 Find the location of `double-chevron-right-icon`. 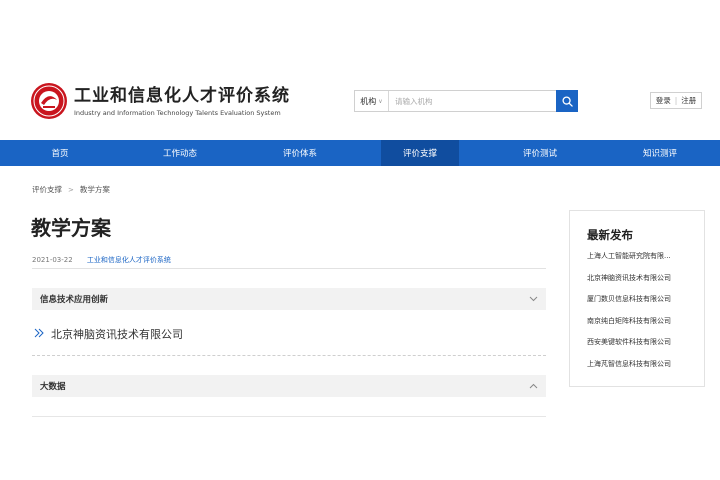

double-chevron-right-icon is located at coordinates (39, 334).